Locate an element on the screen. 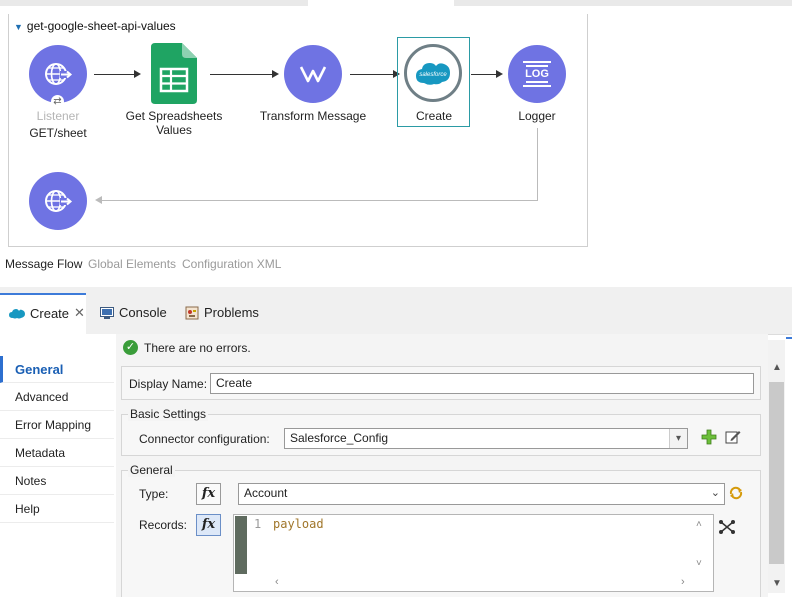 The height and width of the screenshot is (597, 792). connector-label: Connector configuration: is located at coordinates (204, 439).